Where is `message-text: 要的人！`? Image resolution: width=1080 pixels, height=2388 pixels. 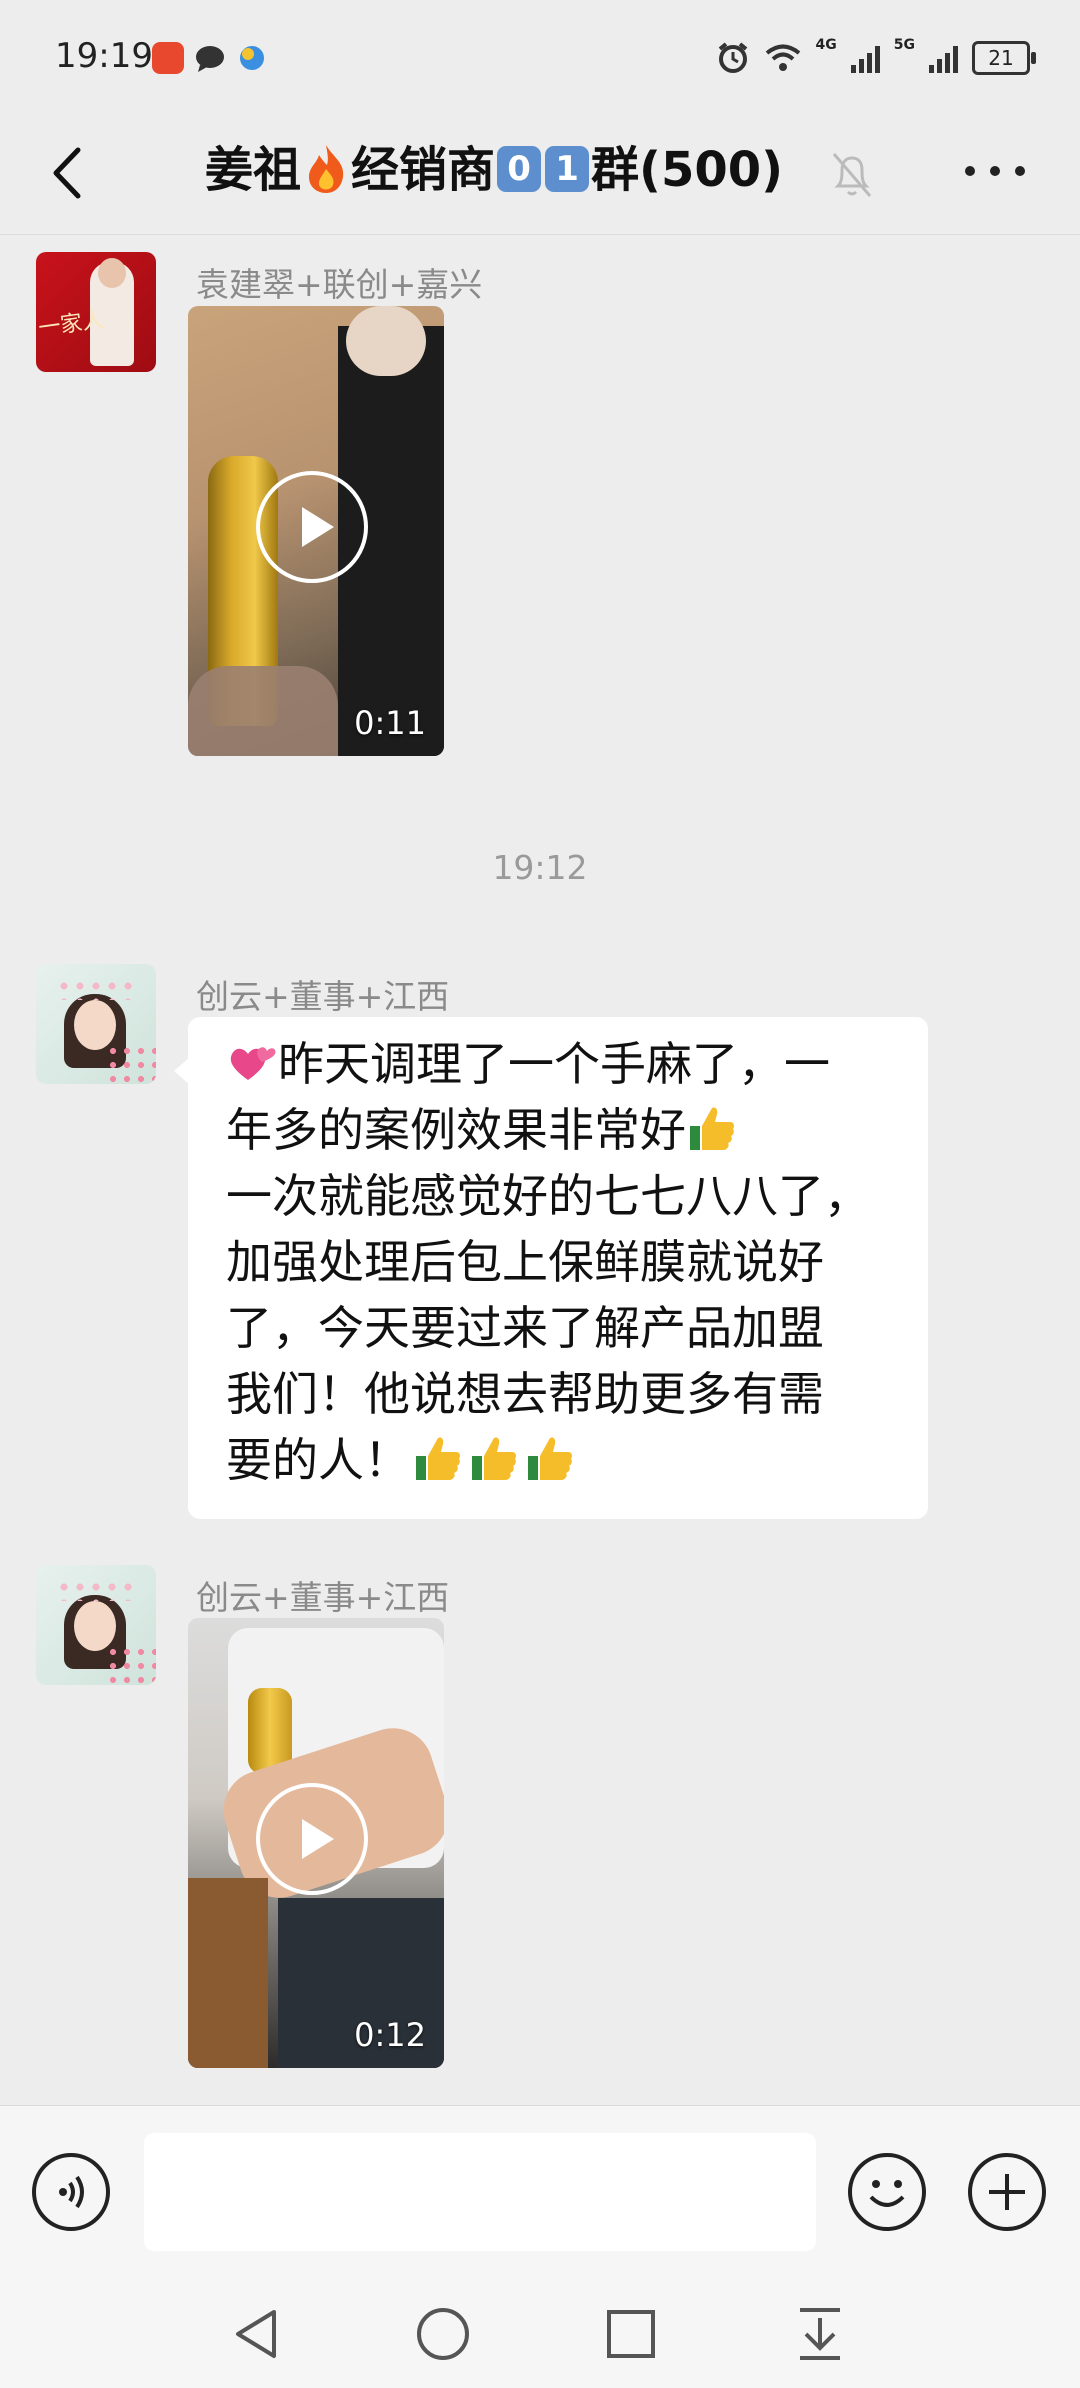 message-text: 要的人！ is located at coordinates (318, 1460).